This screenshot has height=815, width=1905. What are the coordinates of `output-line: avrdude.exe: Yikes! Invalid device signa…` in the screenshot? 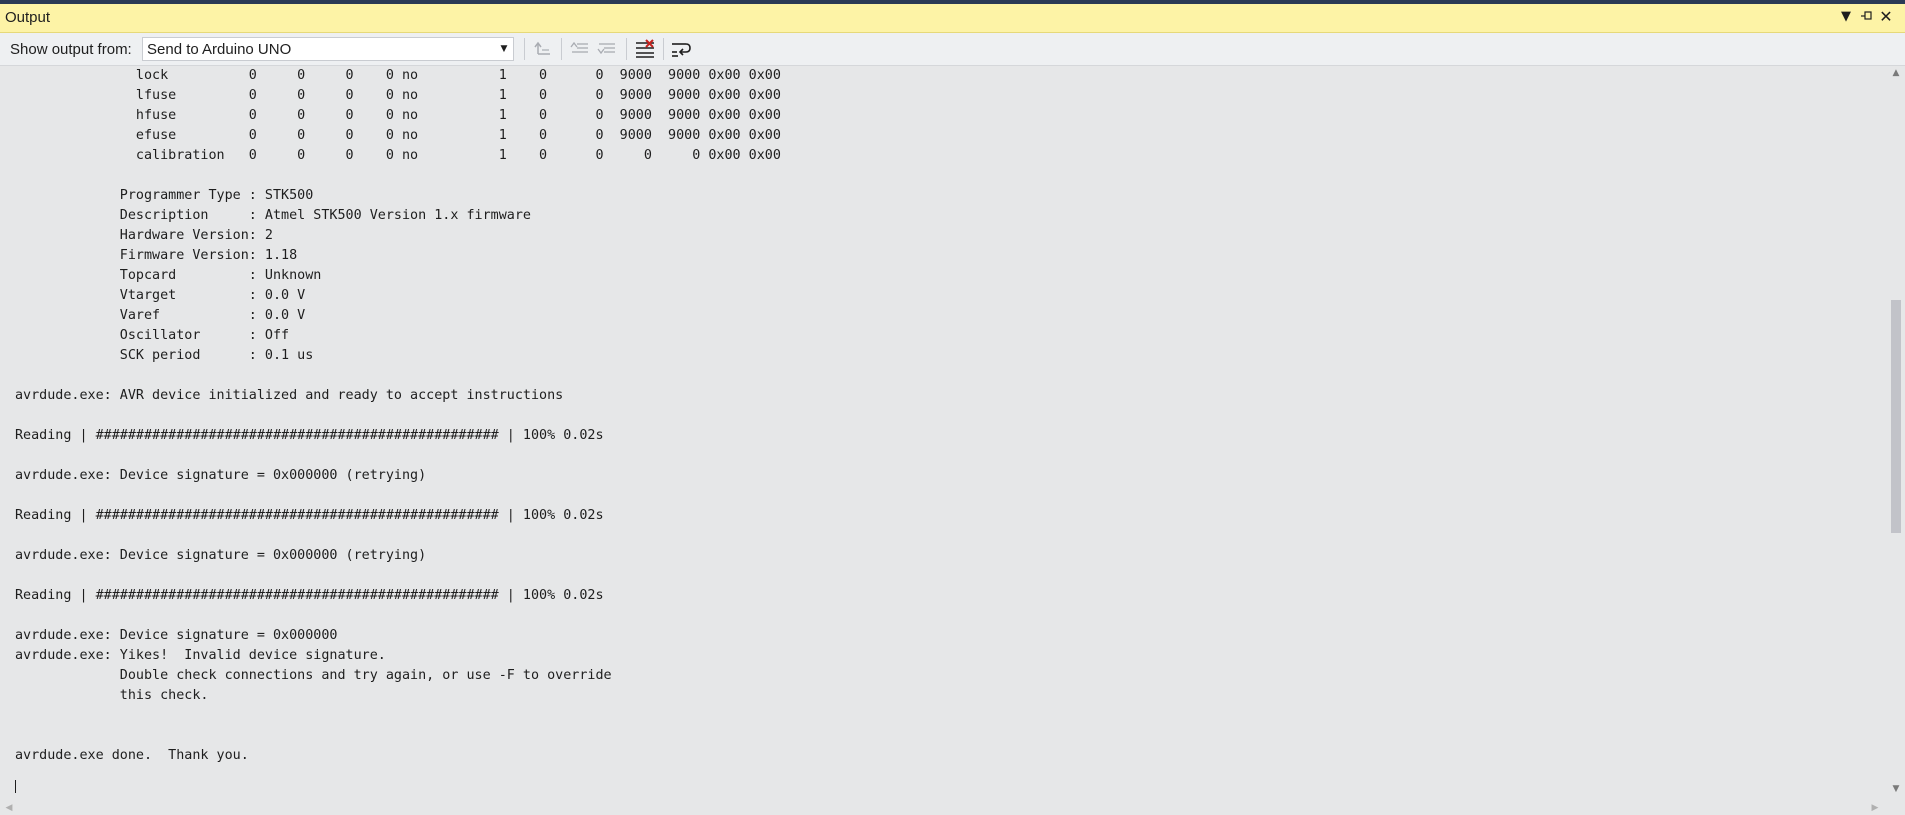 It's located at (200, 655).